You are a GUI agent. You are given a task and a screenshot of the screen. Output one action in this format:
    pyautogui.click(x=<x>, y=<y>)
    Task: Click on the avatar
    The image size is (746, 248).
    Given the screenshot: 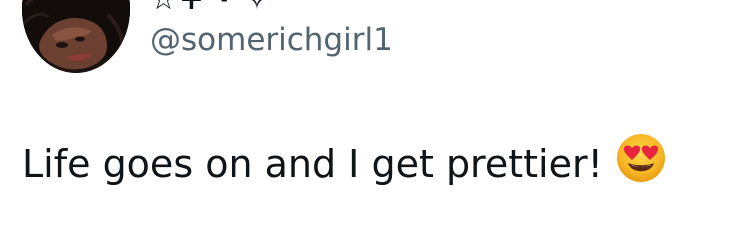 What is the action you would take?
    pyautogui.click(x=76, y=36)
    